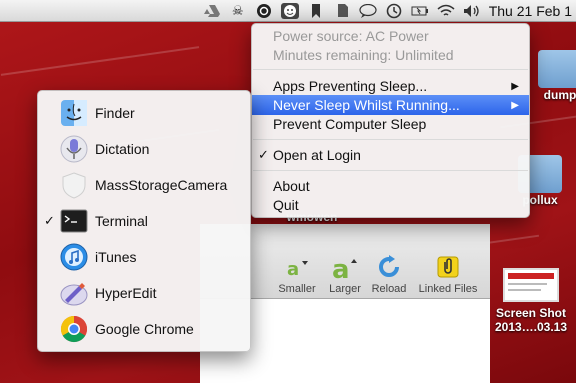  I want to click on text-larger-icon: a, so click(345, 267).